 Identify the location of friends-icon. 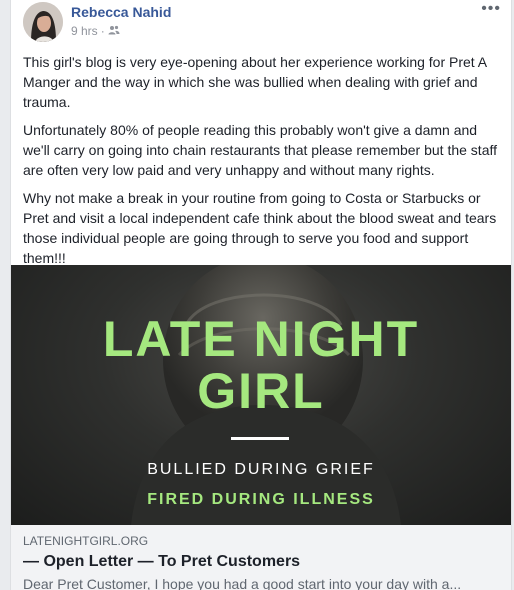
(114, 31).